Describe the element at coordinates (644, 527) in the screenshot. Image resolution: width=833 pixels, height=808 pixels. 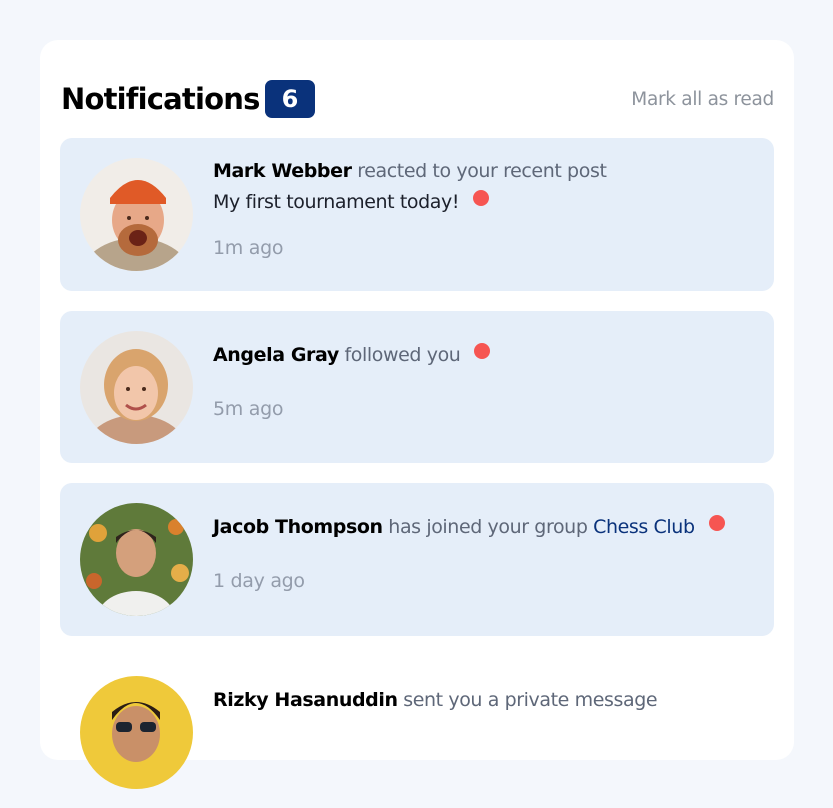
I see `group-link: Chess Club` at that location.